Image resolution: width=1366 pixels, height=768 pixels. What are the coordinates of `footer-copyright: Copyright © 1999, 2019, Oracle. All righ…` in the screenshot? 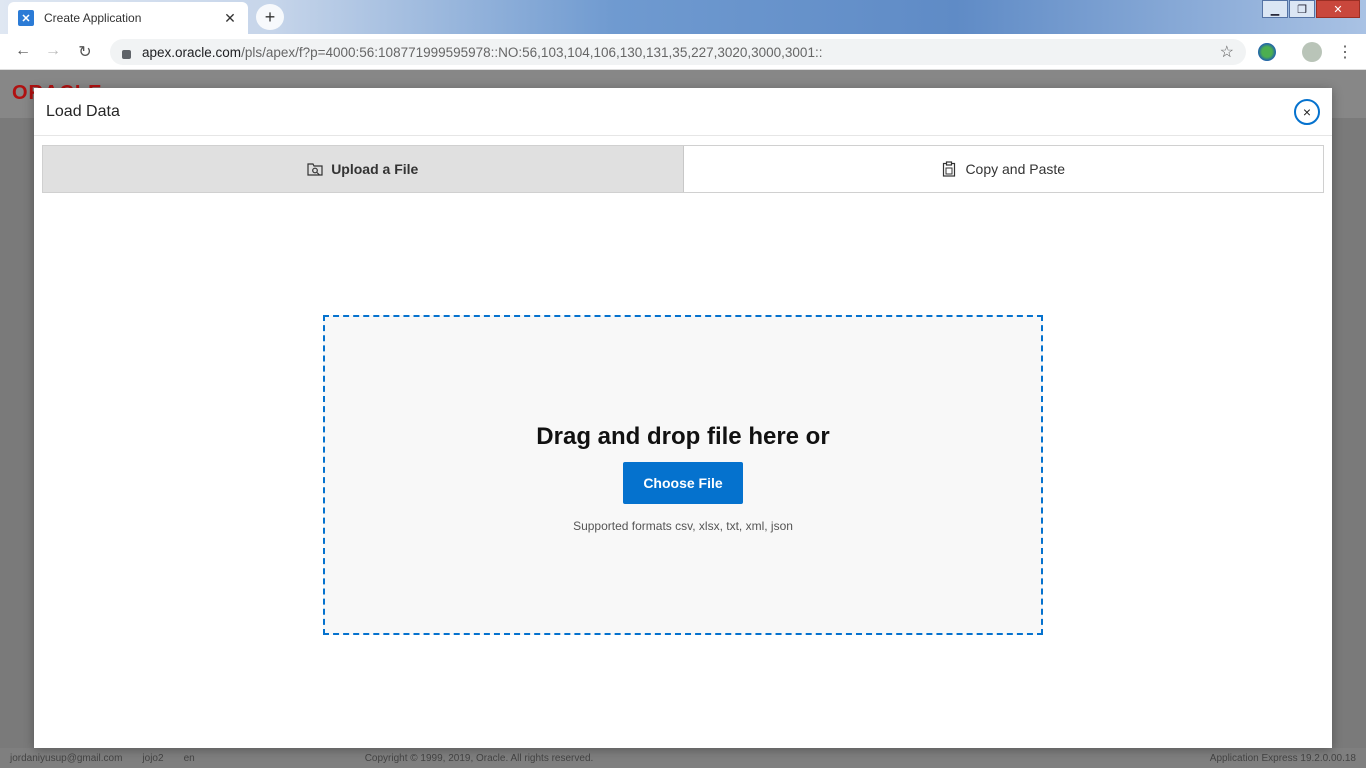 It's located at (479, 758).